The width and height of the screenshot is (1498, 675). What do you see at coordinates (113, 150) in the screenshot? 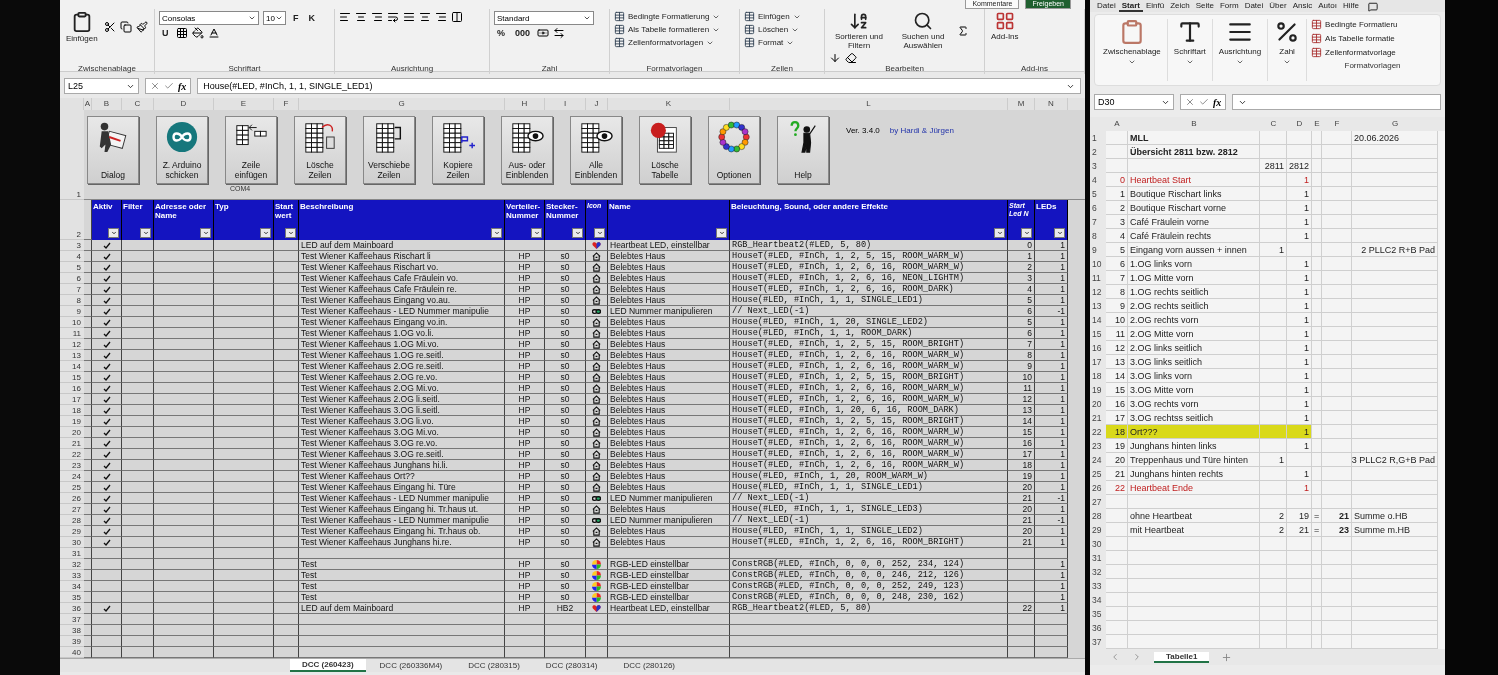
I see `macro-button: Dialog` at bounding box center [113, 150].